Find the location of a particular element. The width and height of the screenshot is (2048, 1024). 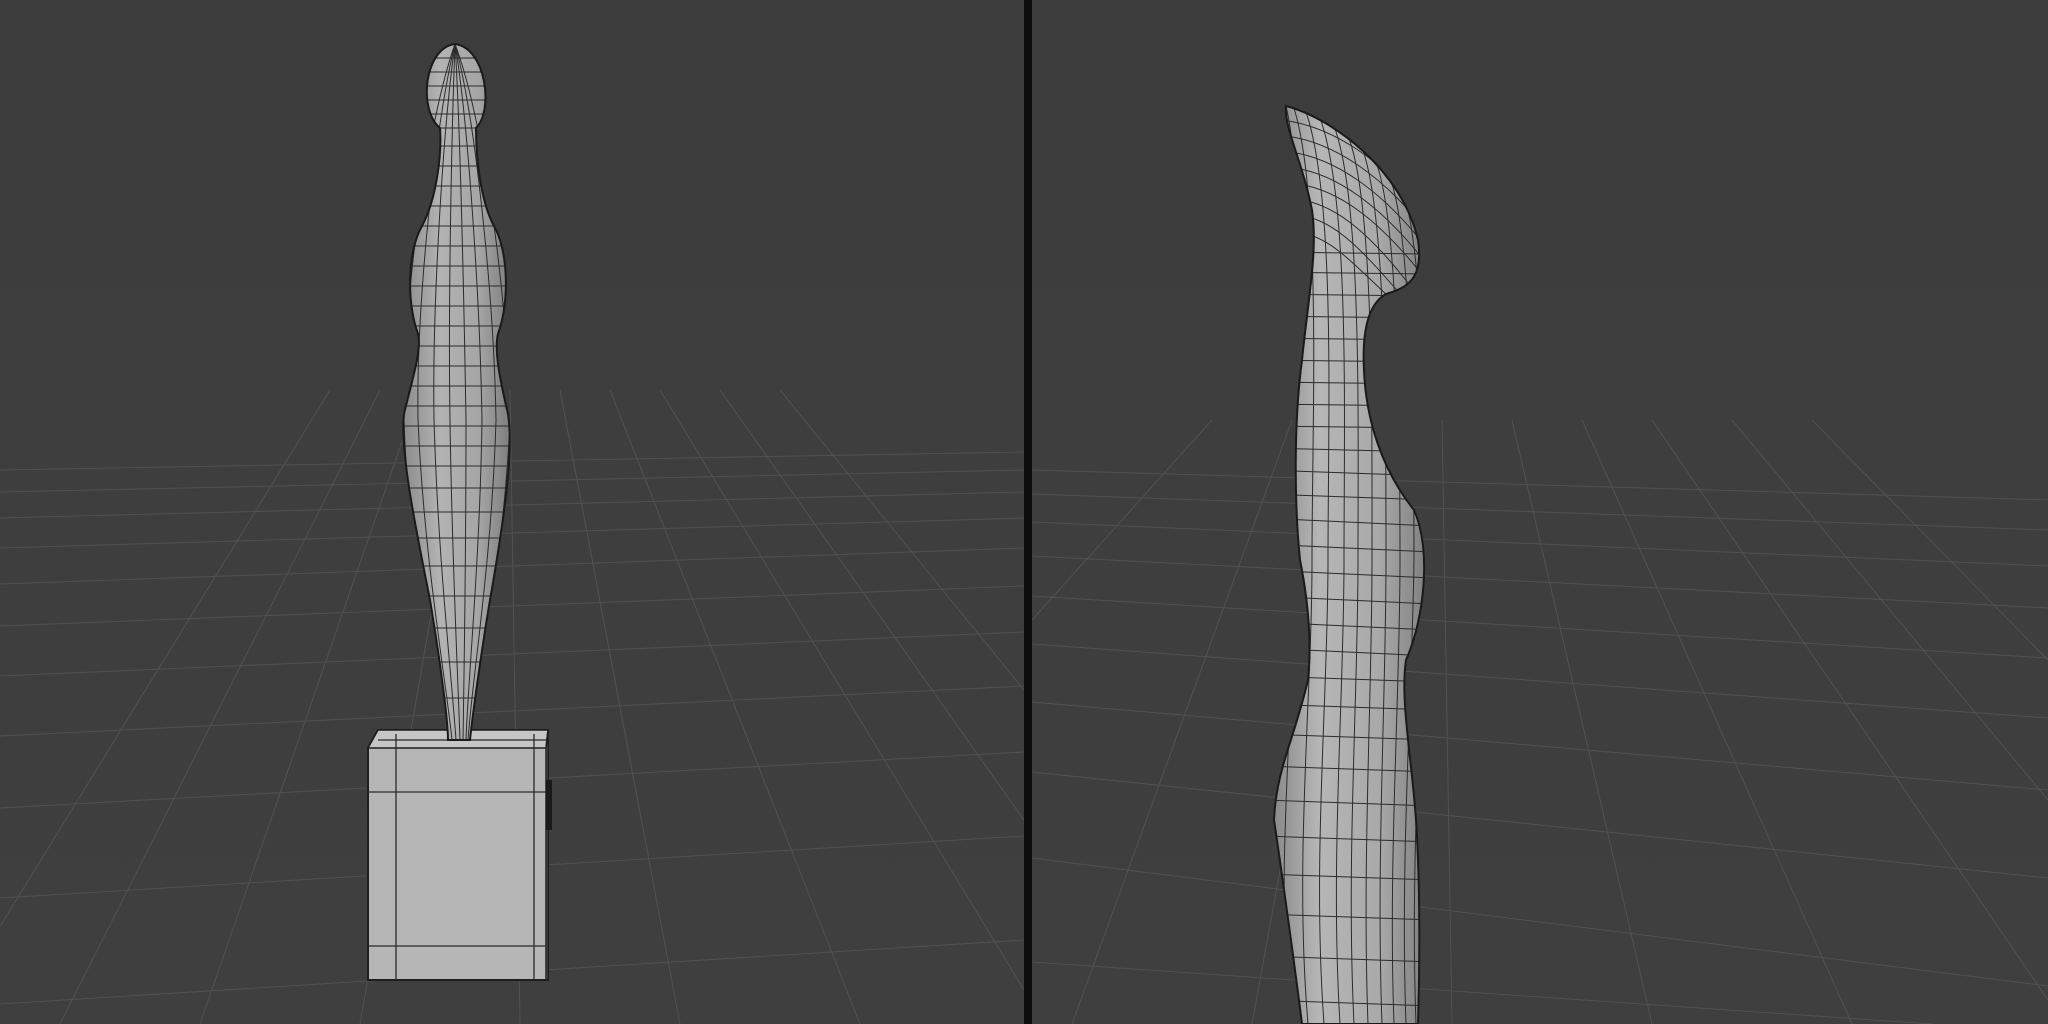

sculpture-body-closeup is located at coordinates (1347, 564).